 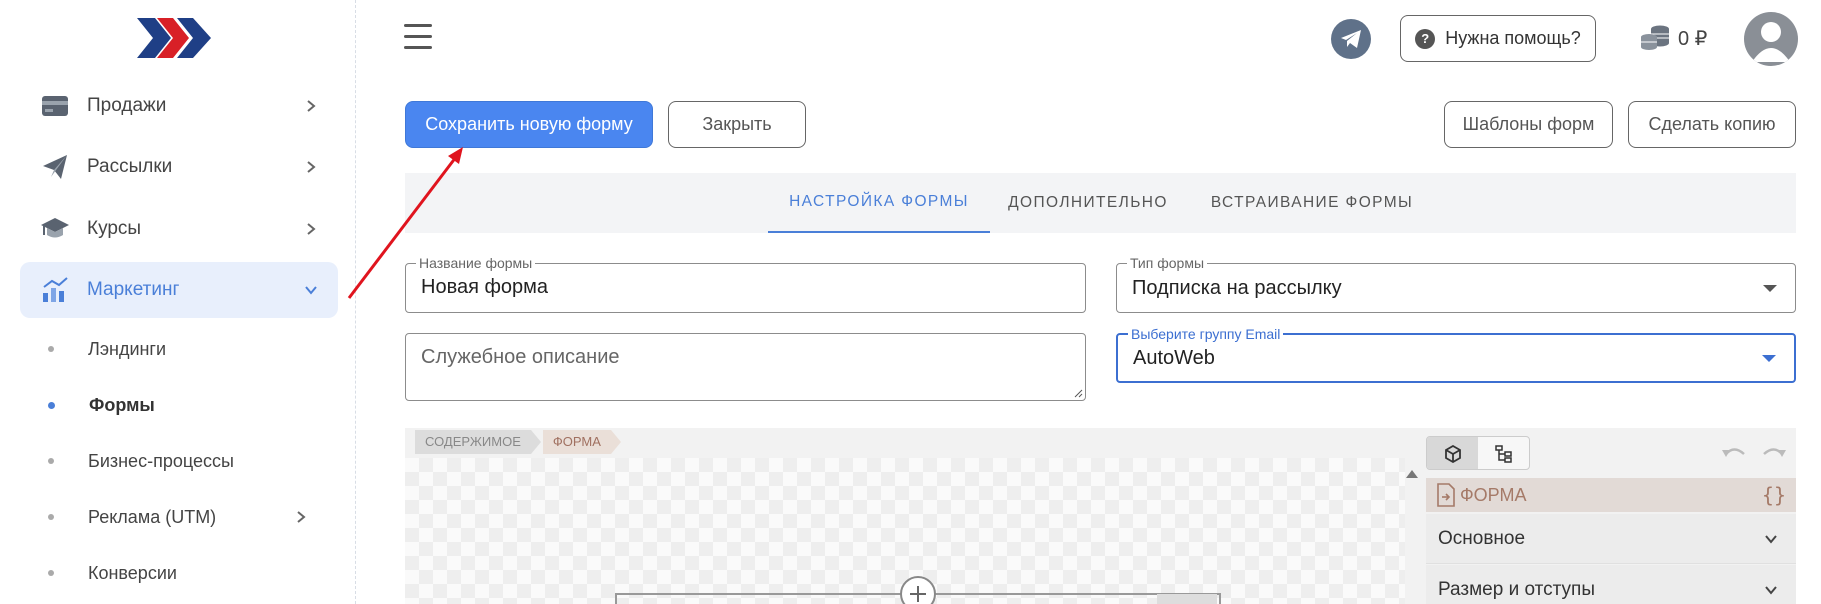 What do you see at coordinates (122, 404) in the screenshot?
I see `sidebar-subitem-label: Формы` at bounding box center [122, 404].